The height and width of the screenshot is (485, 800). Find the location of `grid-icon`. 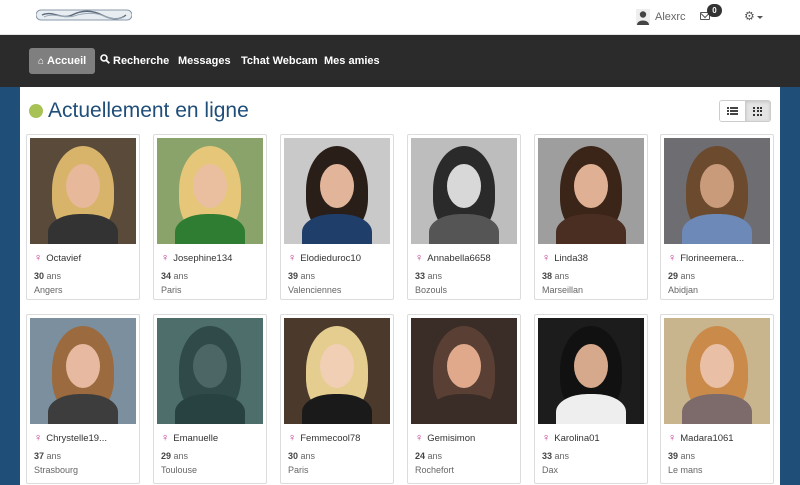

grid-icon is located at coordinates (758, 111).